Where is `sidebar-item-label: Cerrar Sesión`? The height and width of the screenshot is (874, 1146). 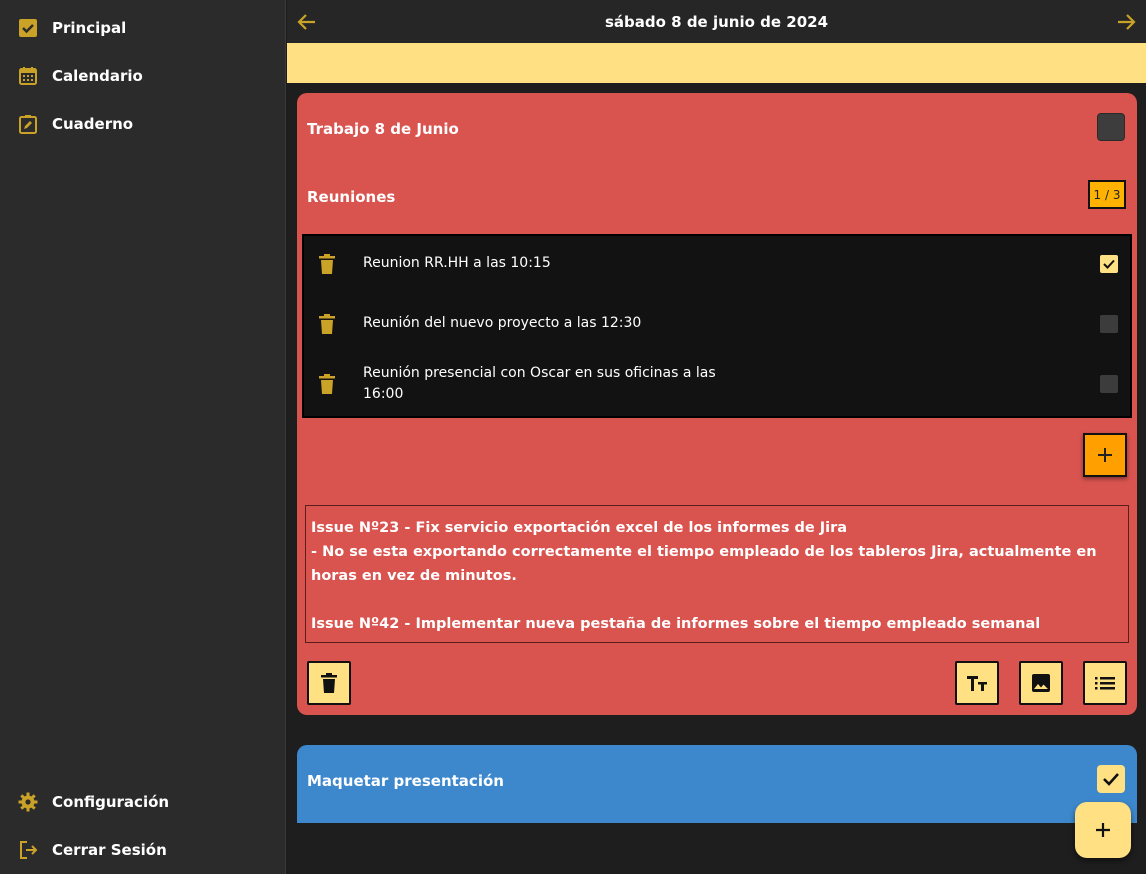 sidebar-item-label: Cerrar Sesión is located at coordinates (109, 850).